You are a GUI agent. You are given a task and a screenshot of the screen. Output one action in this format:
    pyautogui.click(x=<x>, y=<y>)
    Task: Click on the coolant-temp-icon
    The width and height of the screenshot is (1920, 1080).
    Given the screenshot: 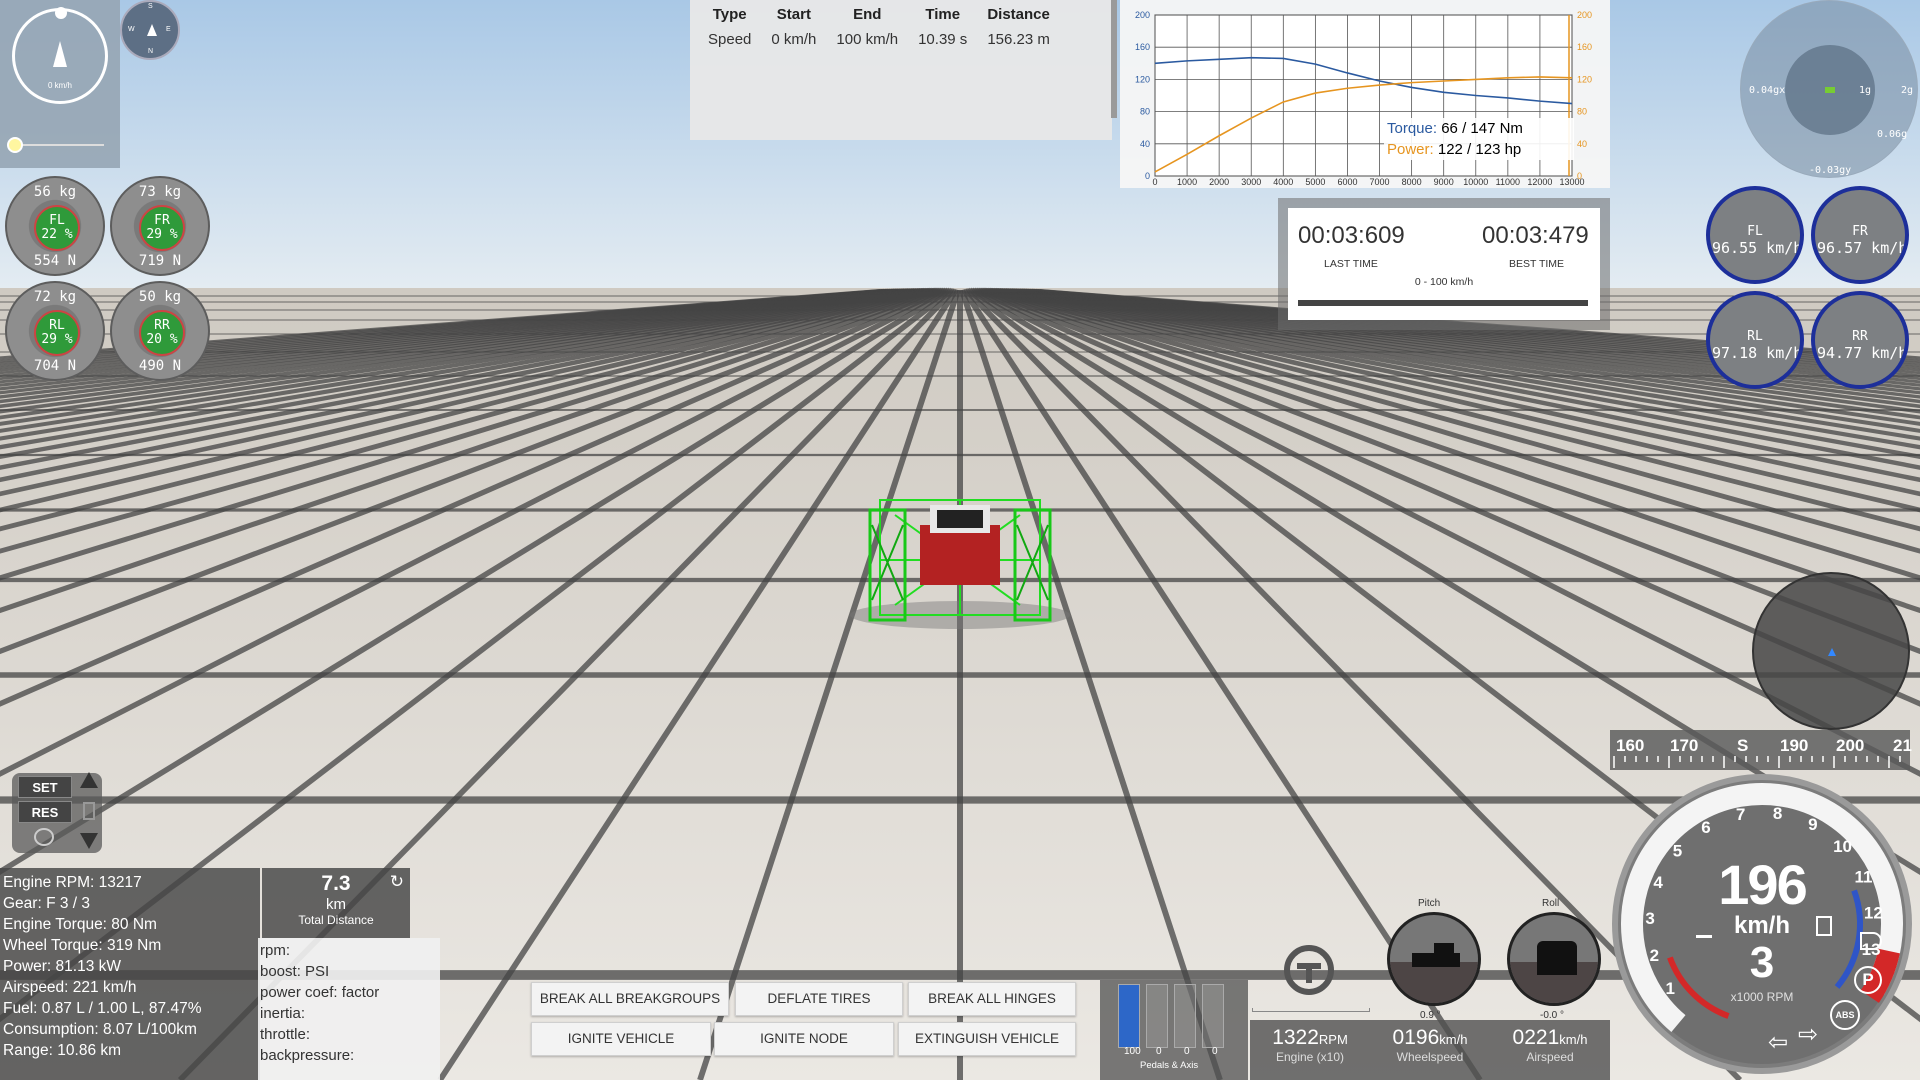 What is the action you would take?
    pyautogui.click(x=1704, y=927)
    